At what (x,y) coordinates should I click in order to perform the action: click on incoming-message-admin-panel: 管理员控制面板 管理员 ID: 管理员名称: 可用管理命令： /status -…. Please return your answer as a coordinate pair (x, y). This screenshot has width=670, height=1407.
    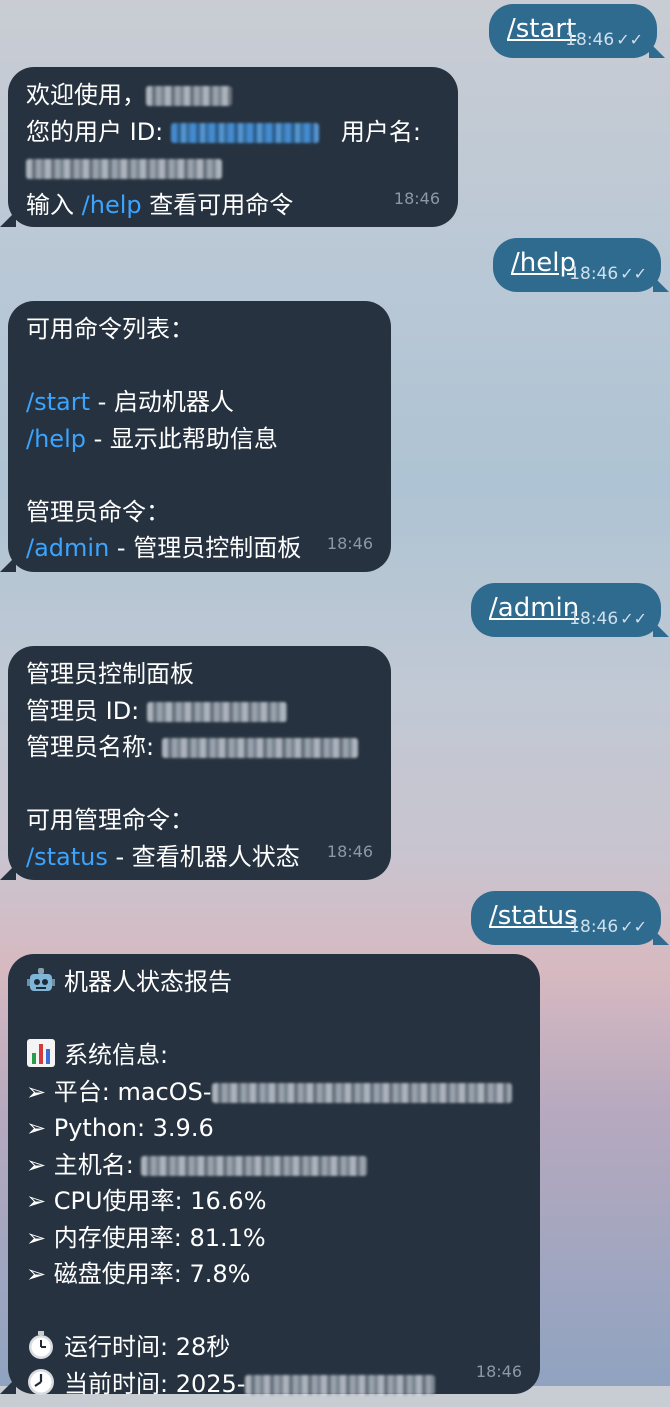
    Looking at the image, I should click on (195, 763).